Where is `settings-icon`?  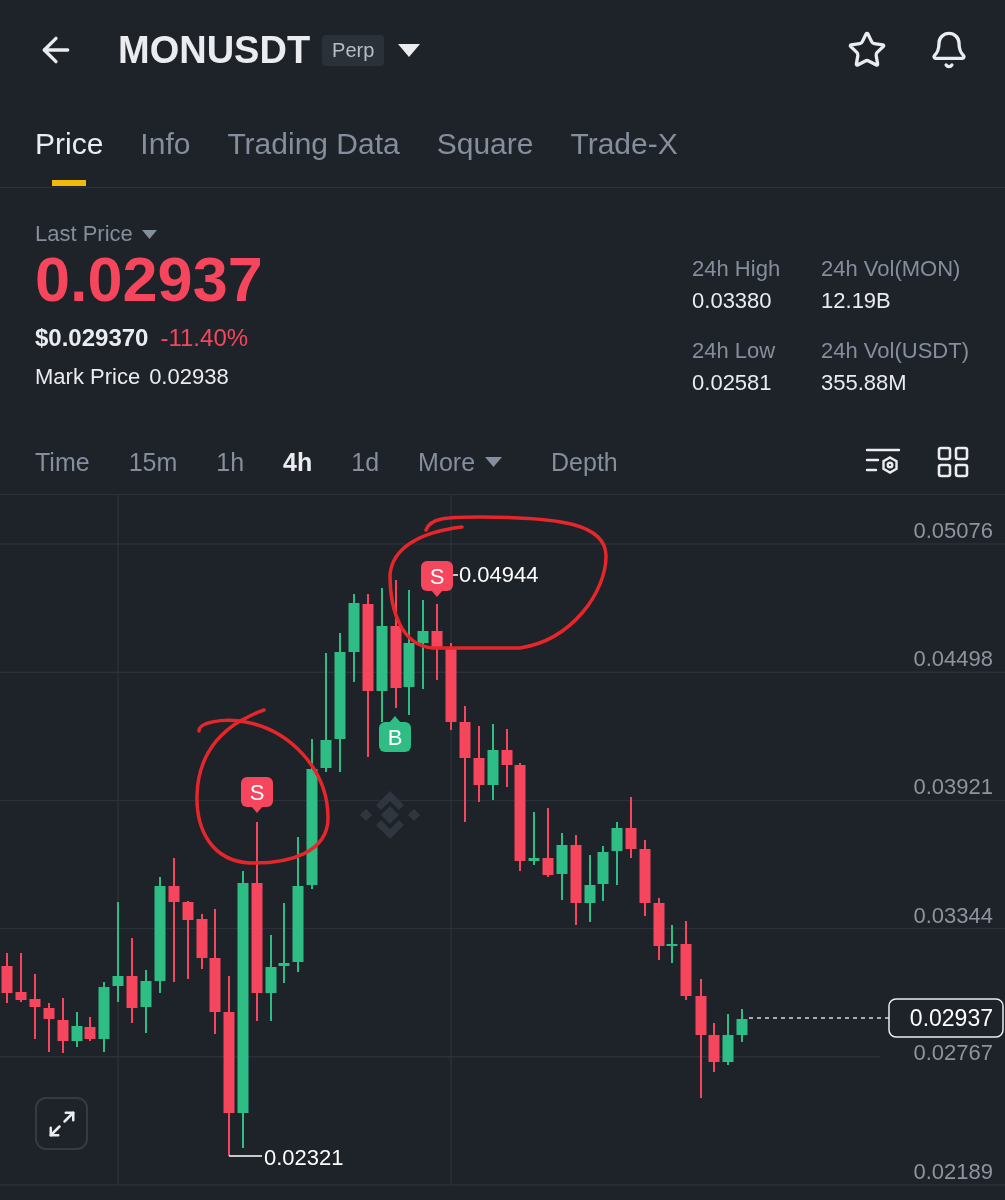
settings-icon is located at coordinates (883, 462).